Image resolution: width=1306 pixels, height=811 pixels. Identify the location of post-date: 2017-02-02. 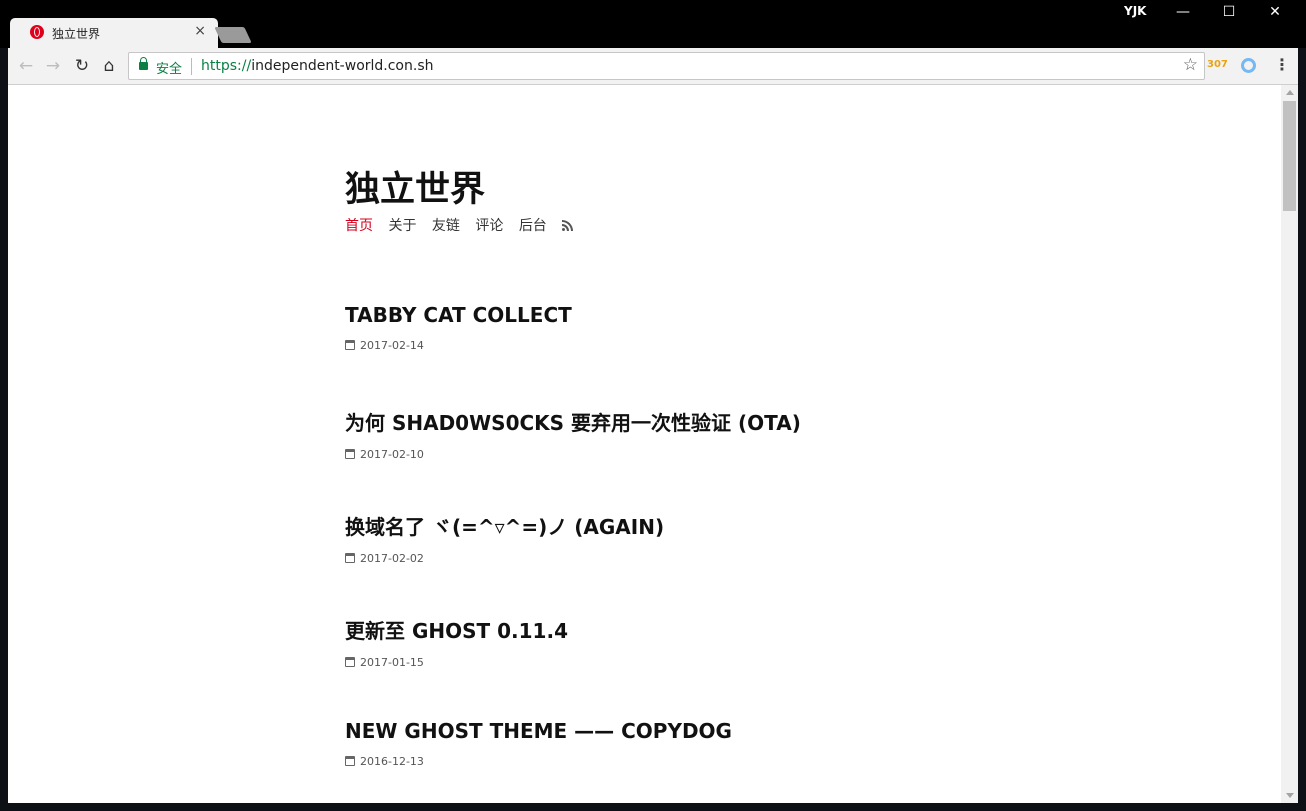
(504, 558).